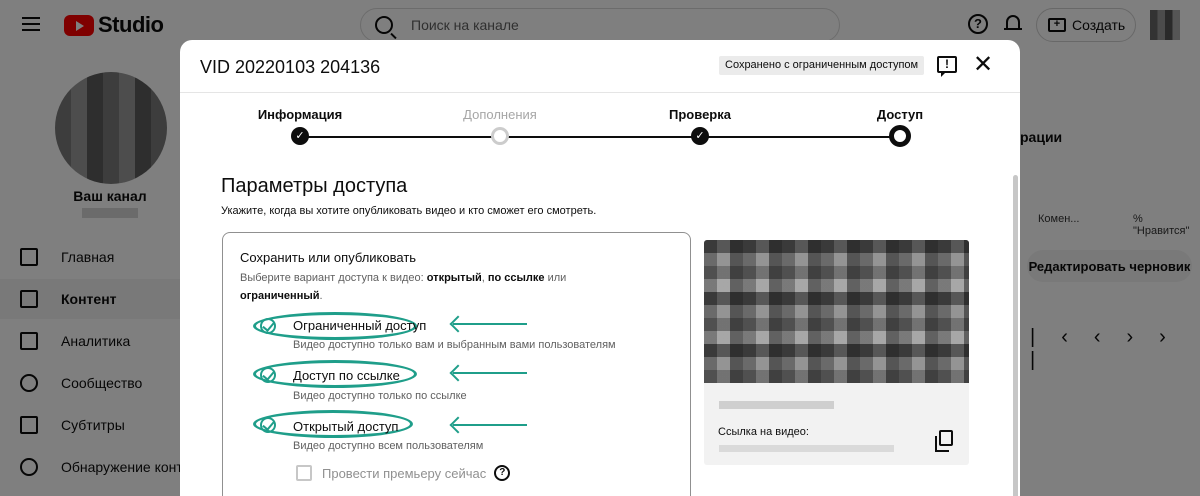 Image resolution: width=1200 pixels, height=496 pixels. What do you see at coordinates (822, 65) in the screenshot?
I see `save-status-badge: Сохранено с ограниченным доступом` at bounding box center [822, 65].